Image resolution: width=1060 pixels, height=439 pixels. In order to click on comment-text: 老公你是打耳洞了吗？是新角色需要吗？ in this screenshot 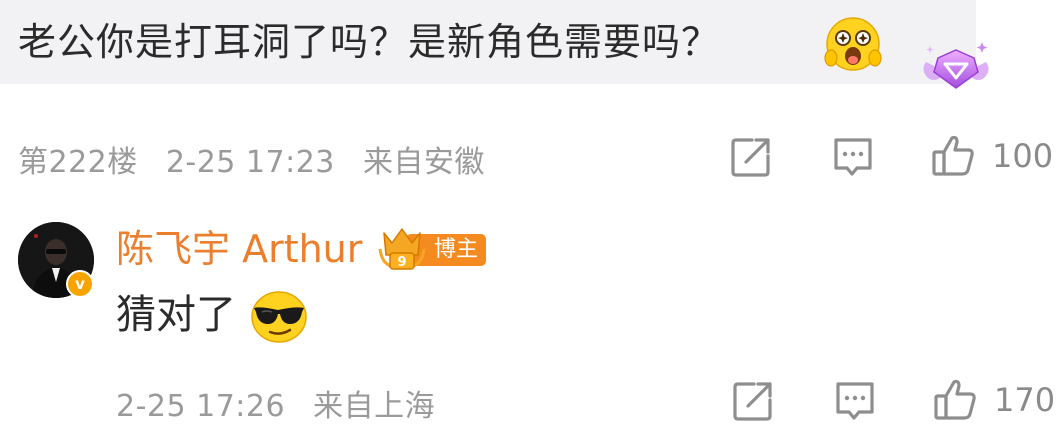, I will do `click(369, 42)`.